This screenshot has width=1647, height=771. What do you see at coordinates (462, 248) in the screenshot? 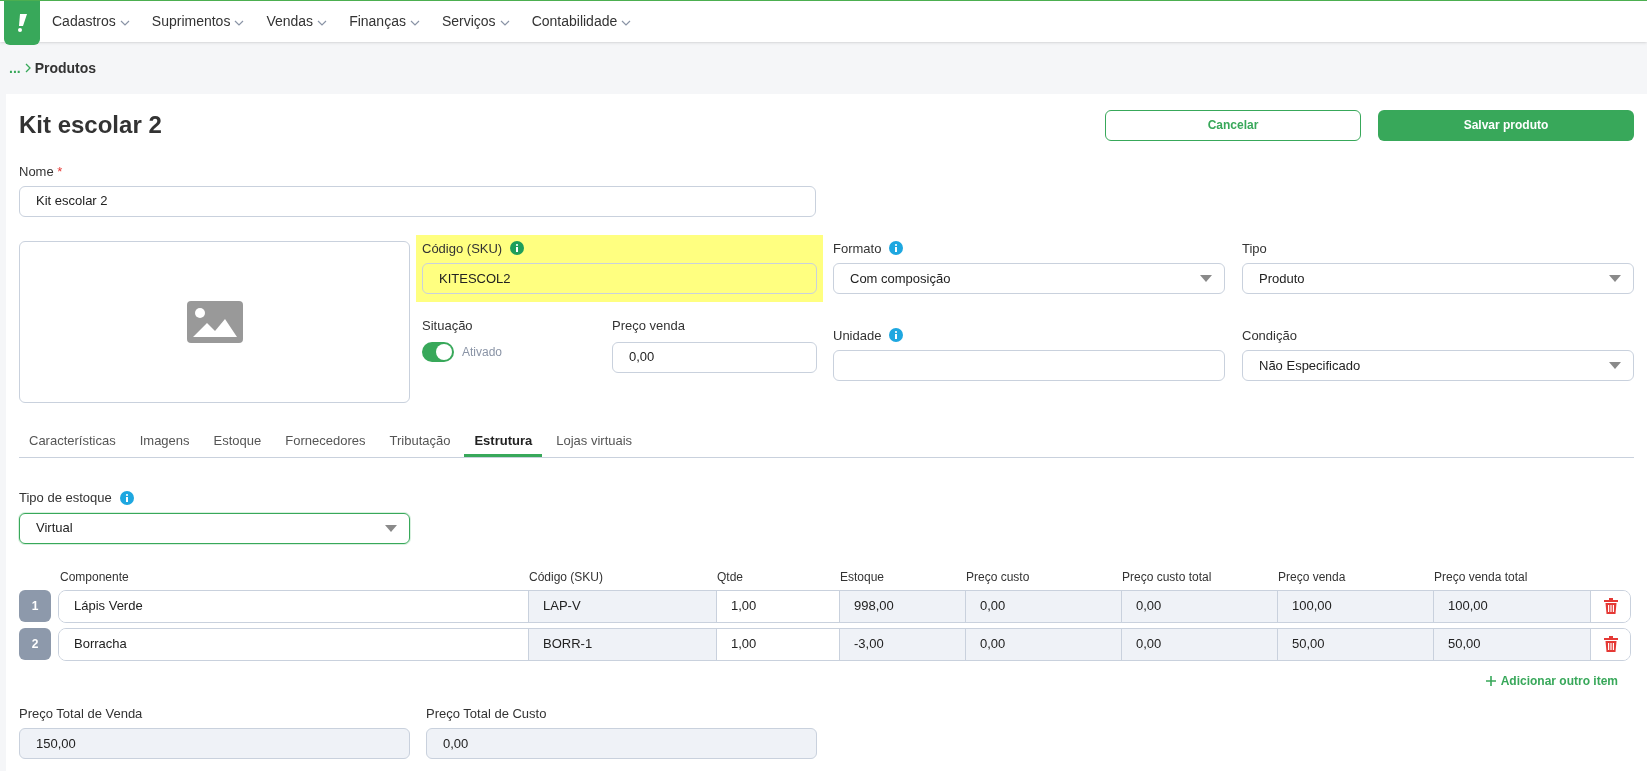
I see `field-label: Código (SKU)` at bounding box center [462, 248].